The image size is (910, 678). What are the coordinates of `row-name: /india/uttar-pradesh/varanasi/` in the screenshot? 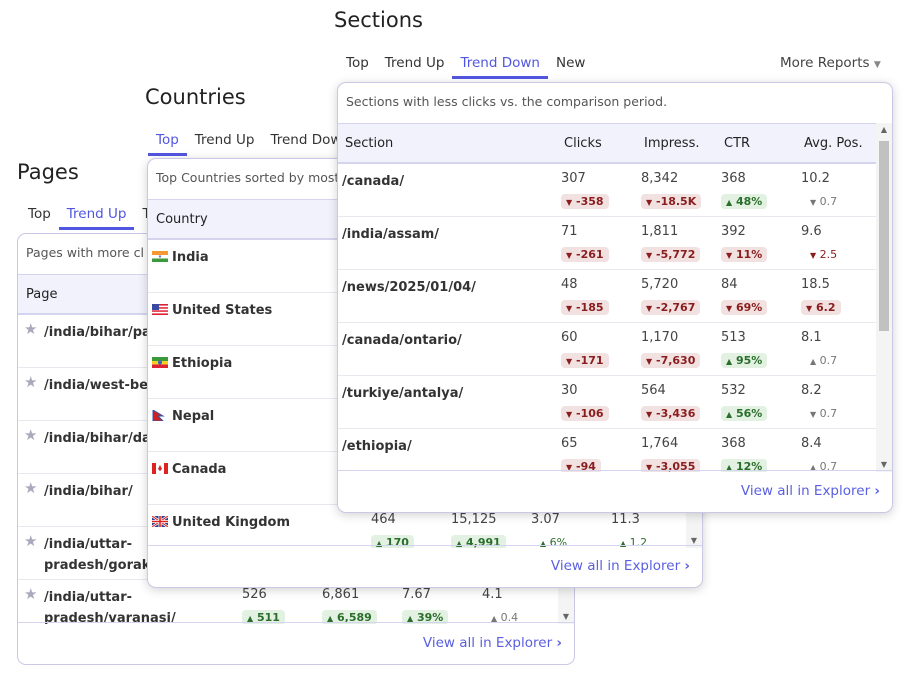 It's located at (119, 605).